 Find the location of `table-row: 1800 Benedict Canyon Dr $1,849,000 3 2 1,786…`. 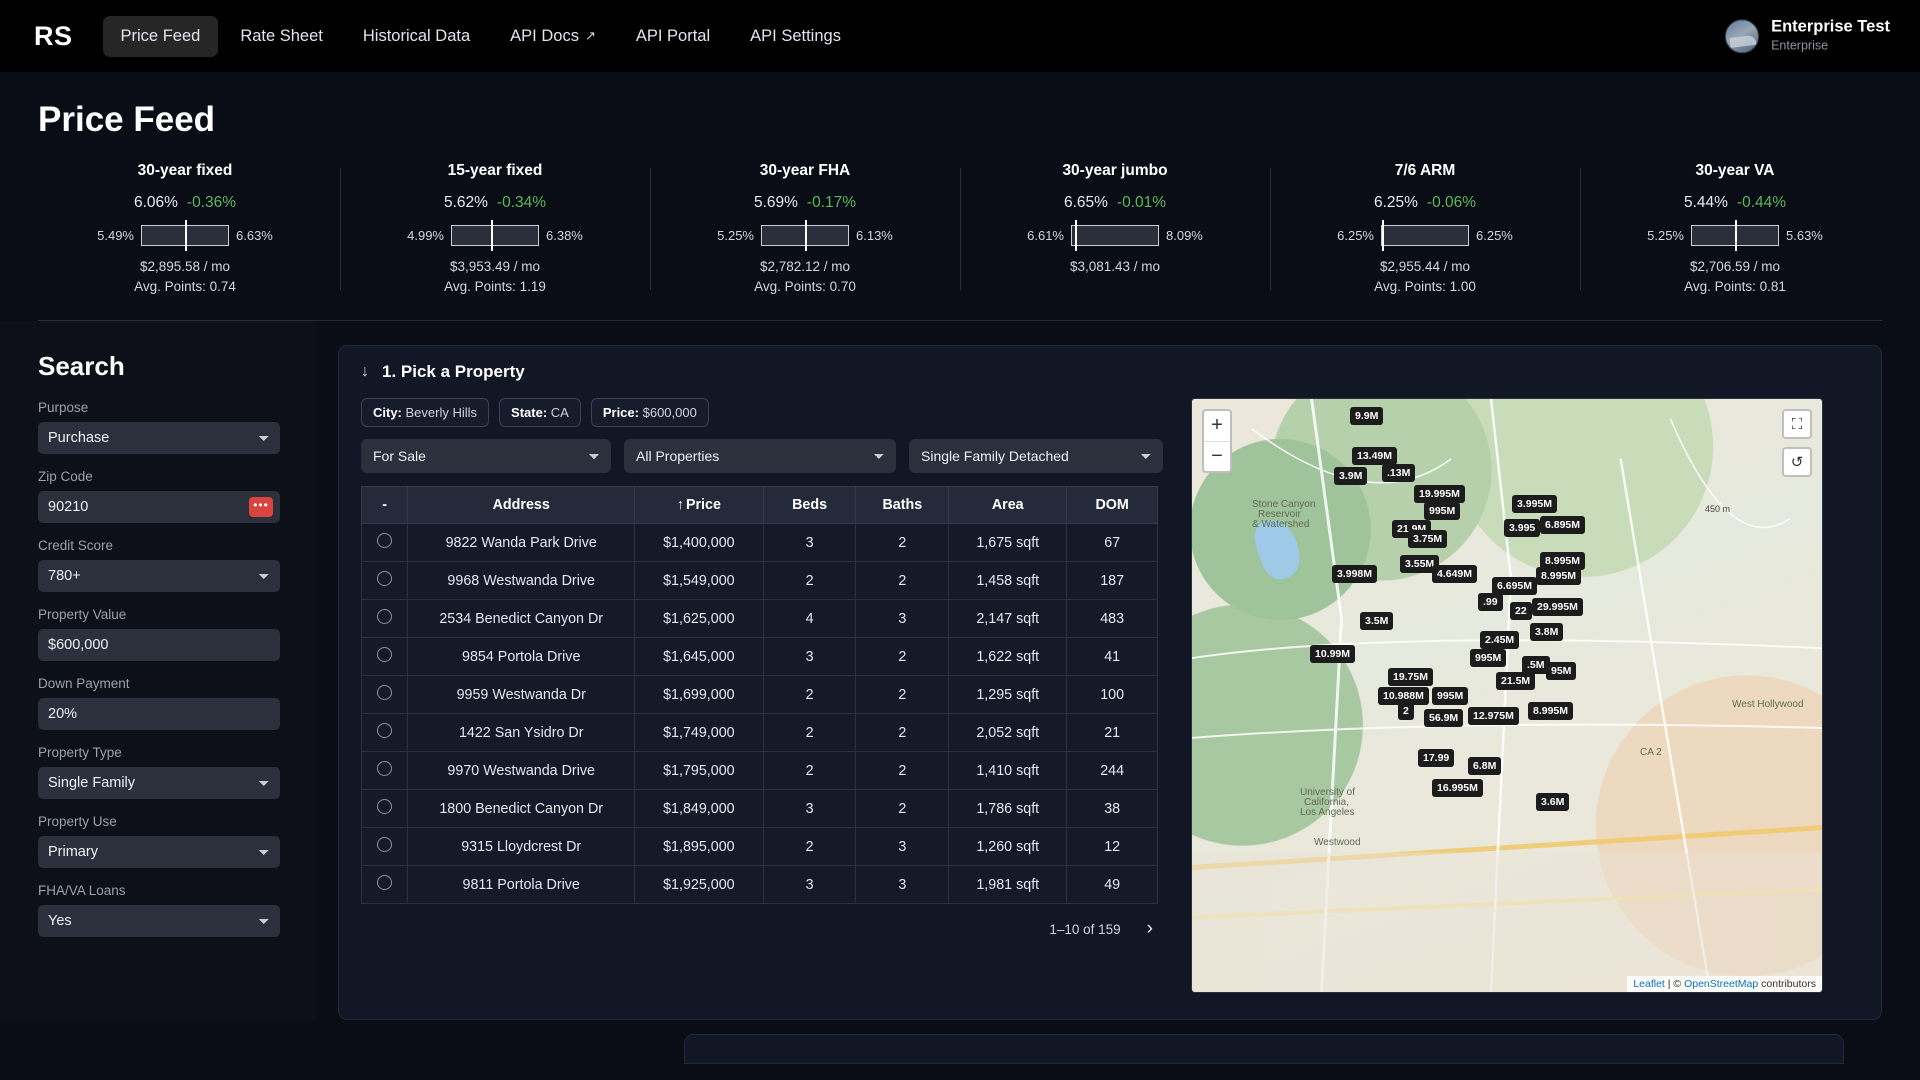

table-row: 1800 Benedict Canyon Dr $1,849,000 3 2 1,786… is located at coordinates (759, 808).